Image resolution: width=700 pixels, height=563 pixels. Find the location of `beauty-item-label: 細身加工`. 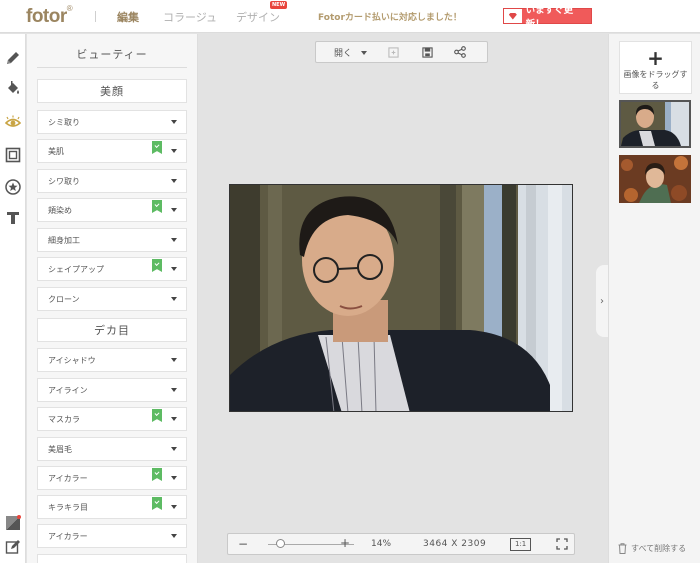

beauty-item-label: 細身加工 is located at coordinates (64, 240).